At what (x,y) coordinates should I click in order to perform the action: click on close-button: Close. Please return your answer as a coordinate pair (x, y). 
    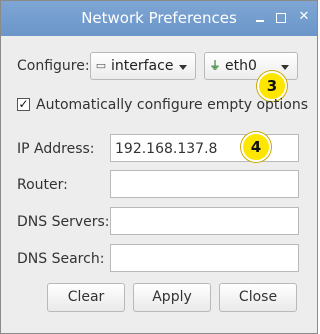
    Looking at the image, I should click on (258, 297).